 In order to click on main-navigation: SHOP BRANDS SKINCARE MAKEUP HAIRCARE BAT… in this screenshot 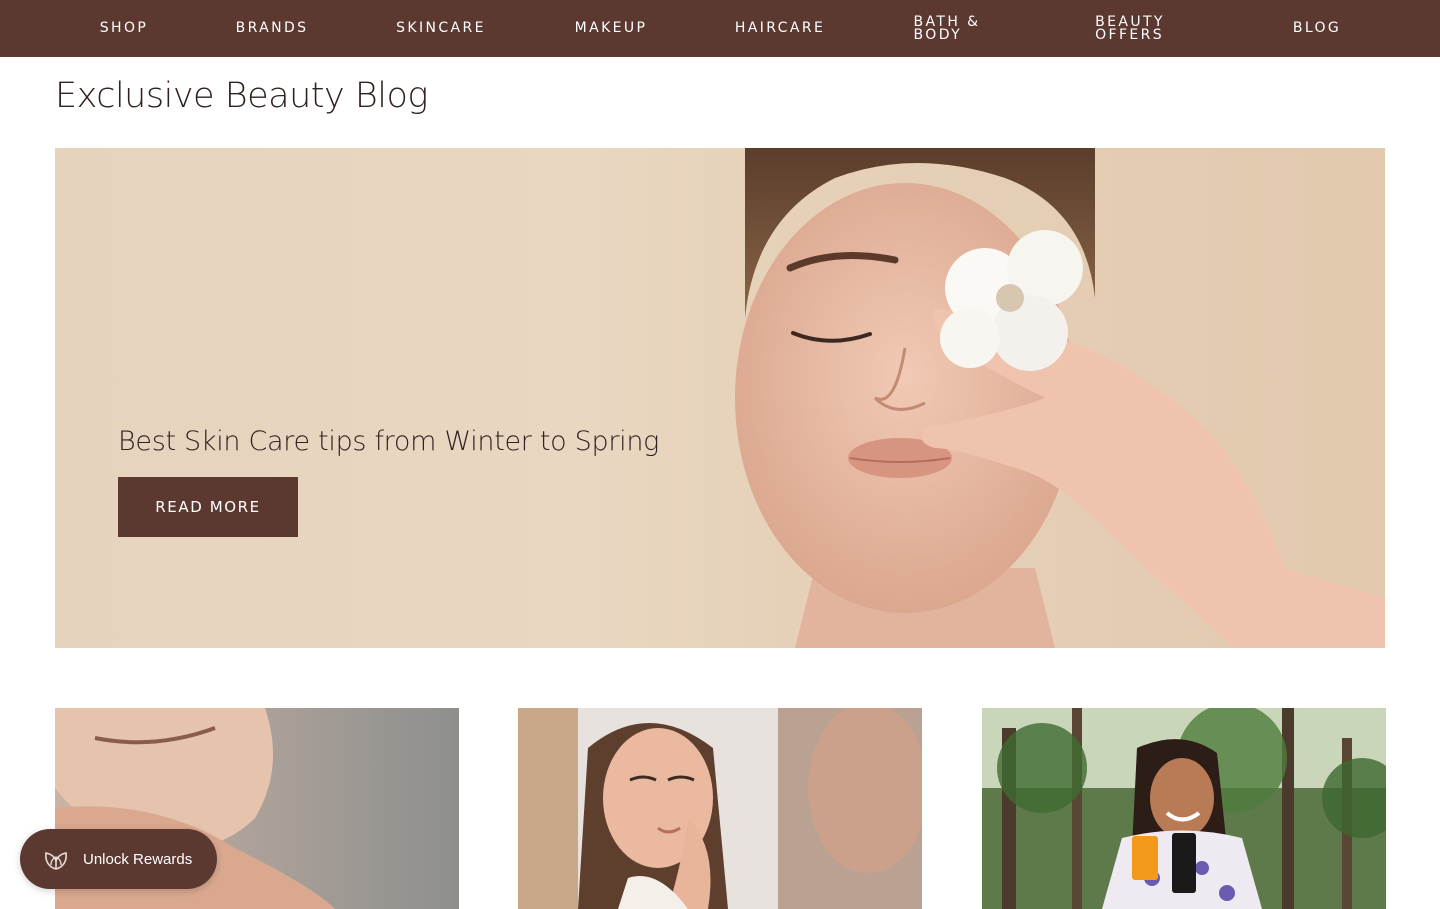, I will do `click(720, 28)`.